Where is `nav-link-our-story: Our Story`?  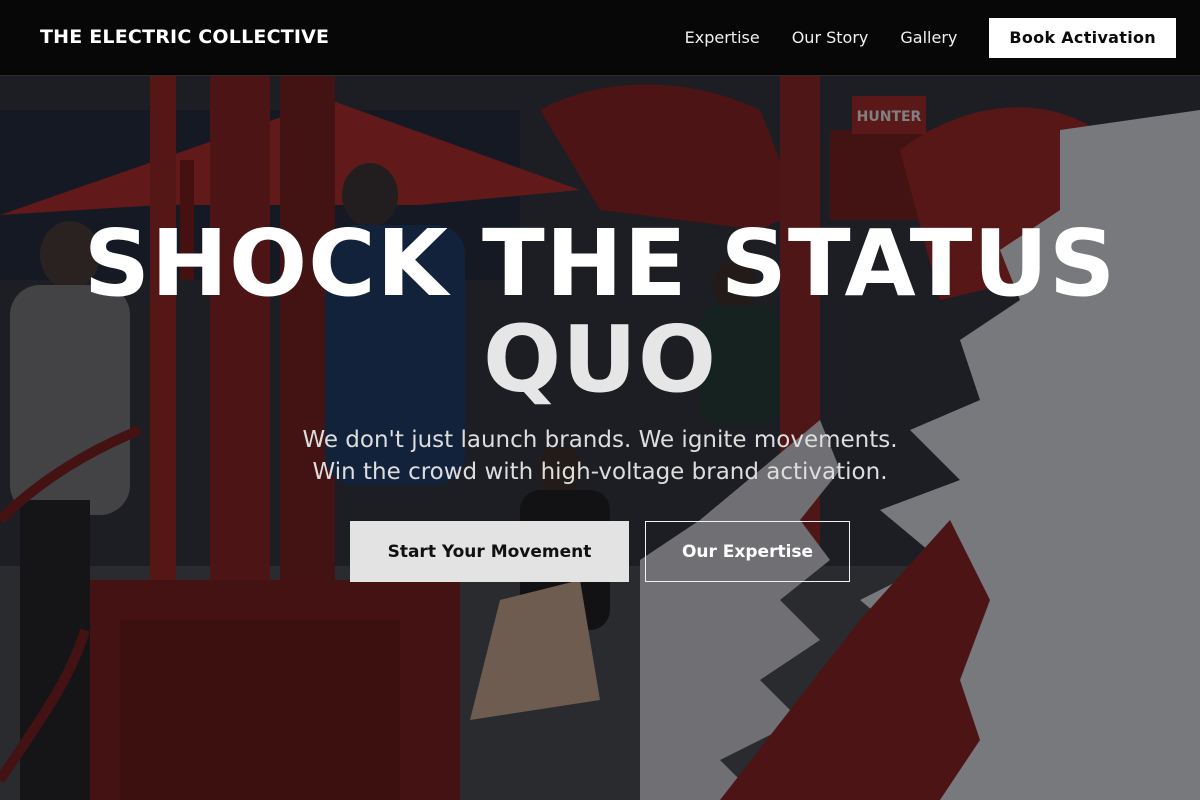
nav-link-our-story: Our Story is located at coordinates (830, 38).